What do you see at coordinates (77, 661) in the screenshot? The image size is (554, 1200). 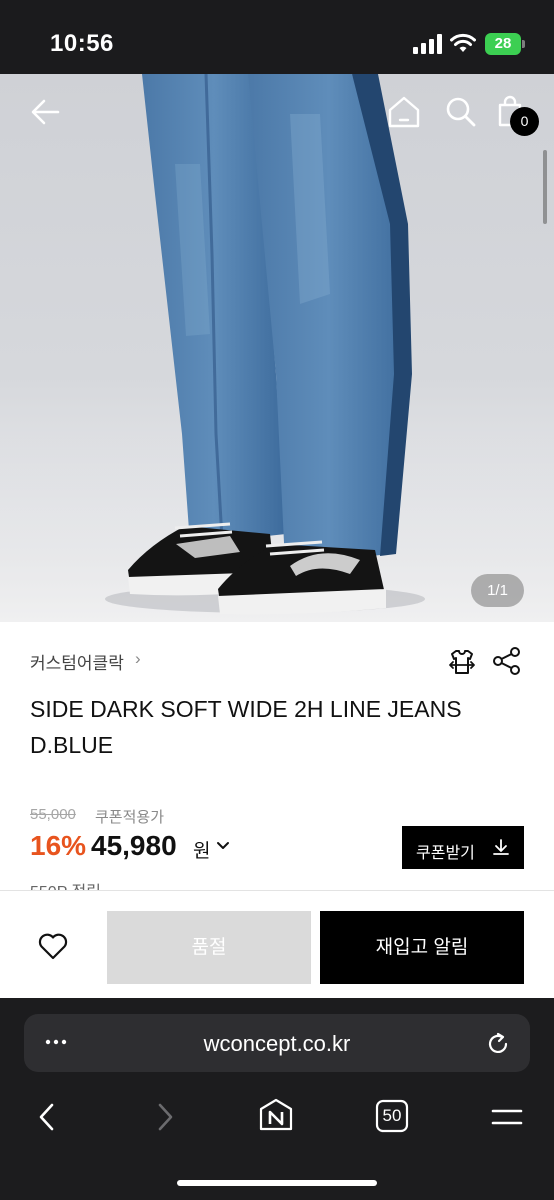 I see `brand-link: 커스텀어클락` at bounding box center [77, 661].